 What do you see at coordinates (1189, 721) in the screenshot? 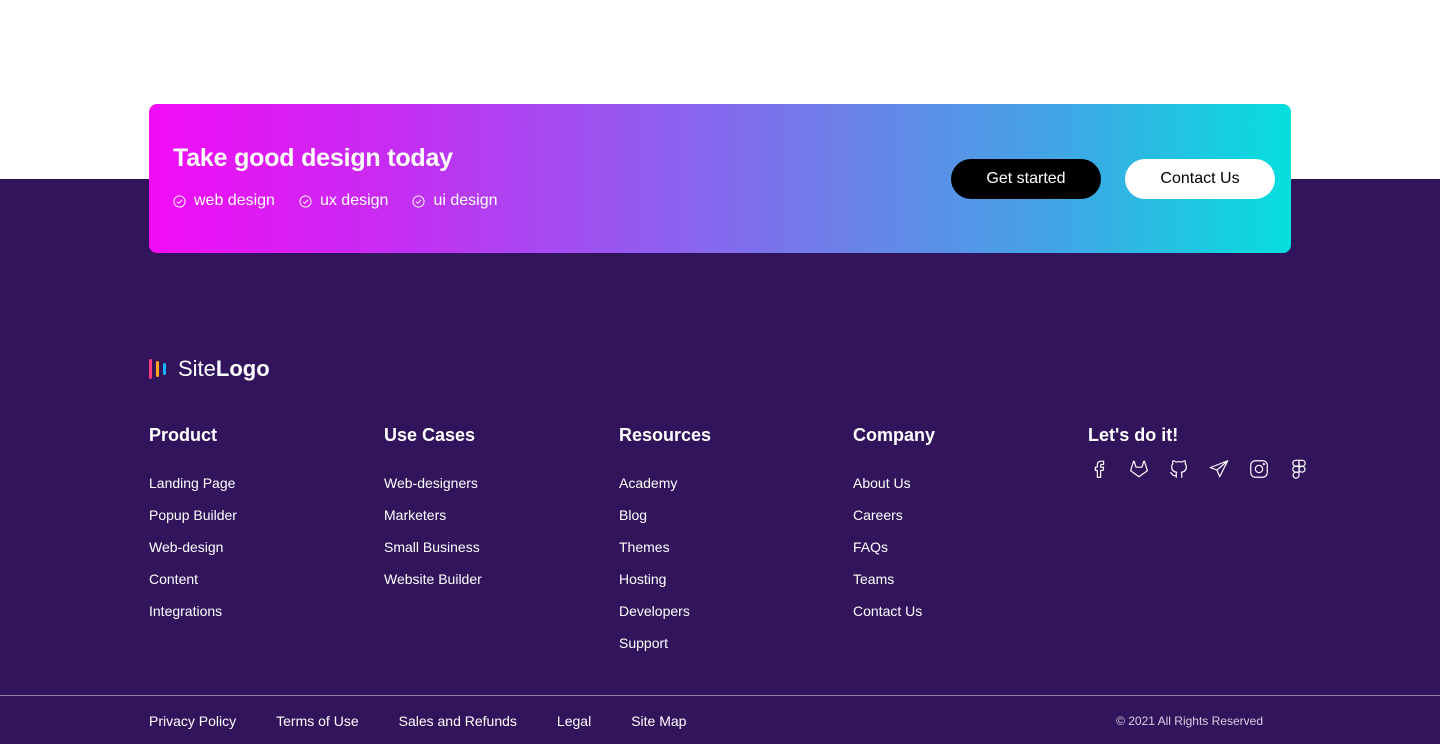
I see `copyright-text: © 2021 All Rights Reserved` at bounding box center [1189, 721].